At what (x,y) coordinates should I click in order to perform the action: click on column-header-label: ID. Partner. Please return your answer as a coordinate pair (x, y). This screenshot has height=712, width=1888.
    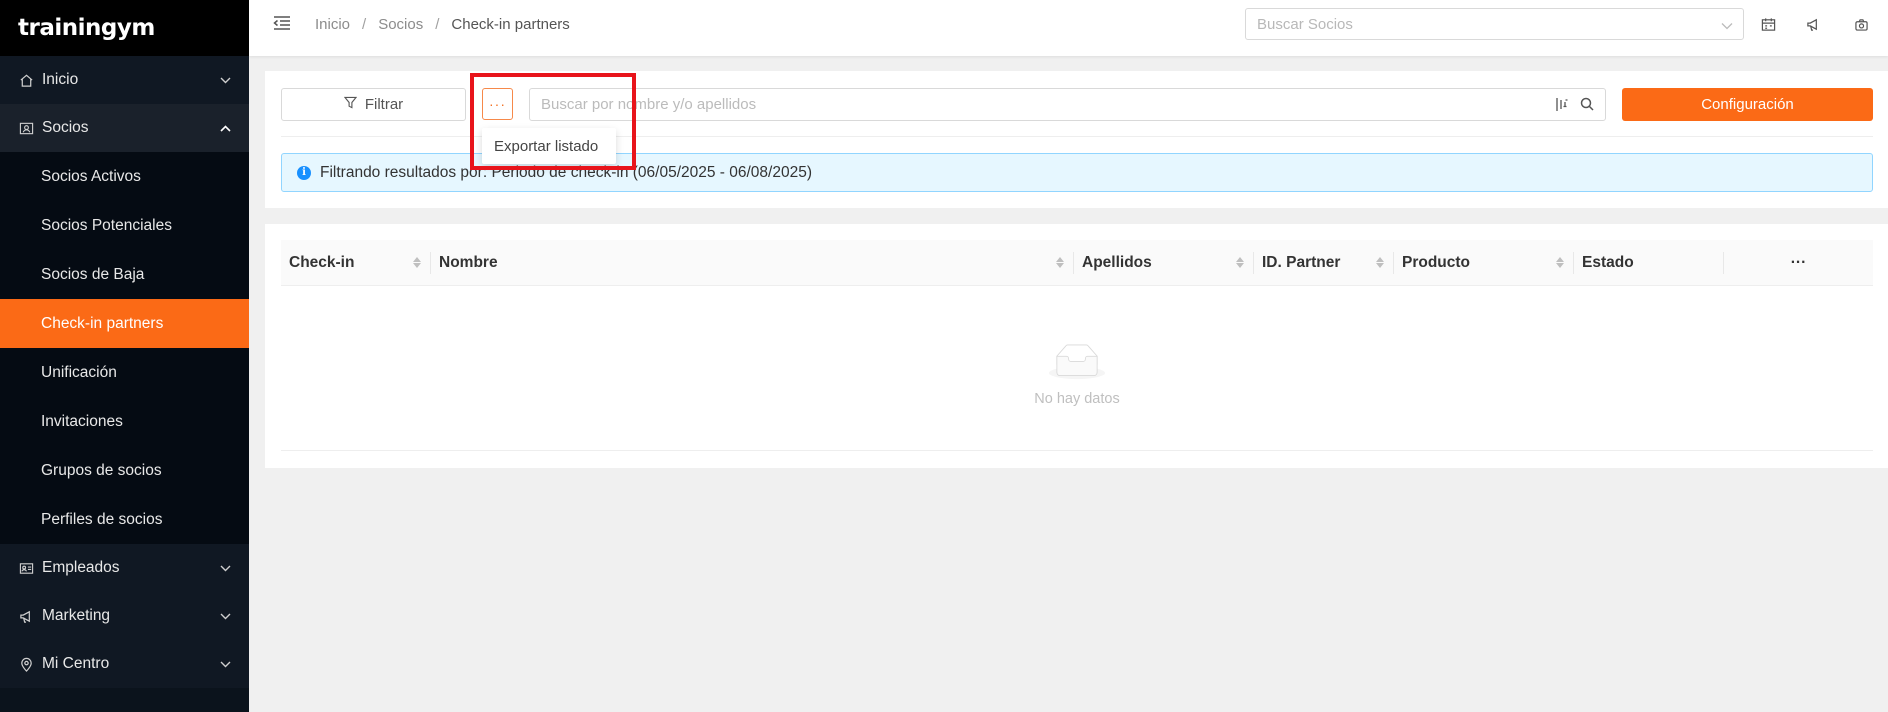
    Looking at the image, I should click on (1301, 262).